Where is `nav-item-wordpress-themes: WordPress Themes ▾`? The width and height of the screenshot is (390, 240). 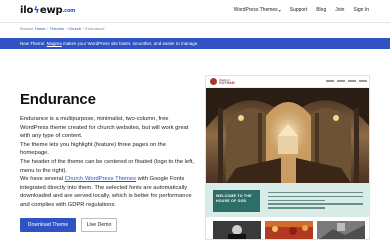 nav-item-wordpress-themes: WordPress Themes ▾ is located at coordinates (257, 10).